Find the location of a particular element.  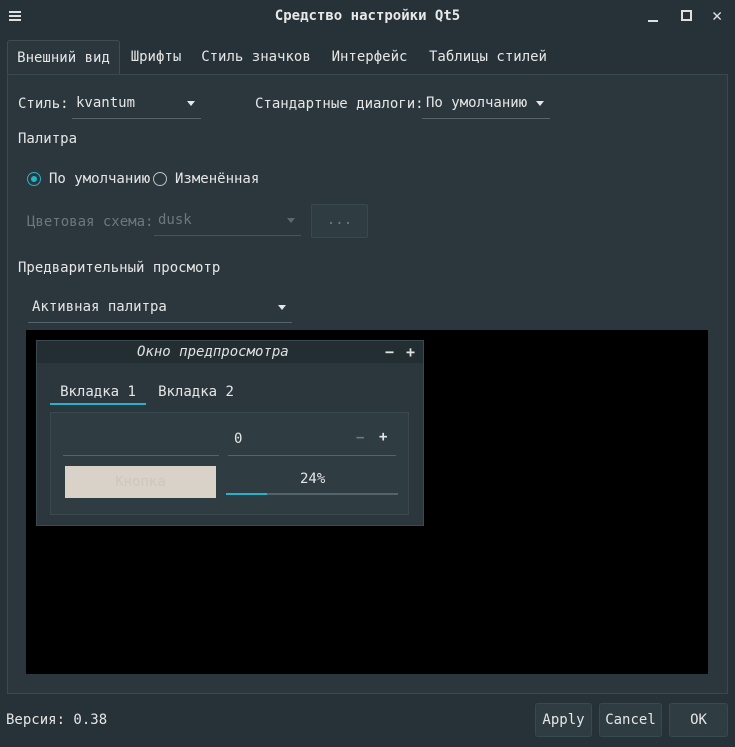

preview-spin-value: 0 is located at coordinates (238, 439).